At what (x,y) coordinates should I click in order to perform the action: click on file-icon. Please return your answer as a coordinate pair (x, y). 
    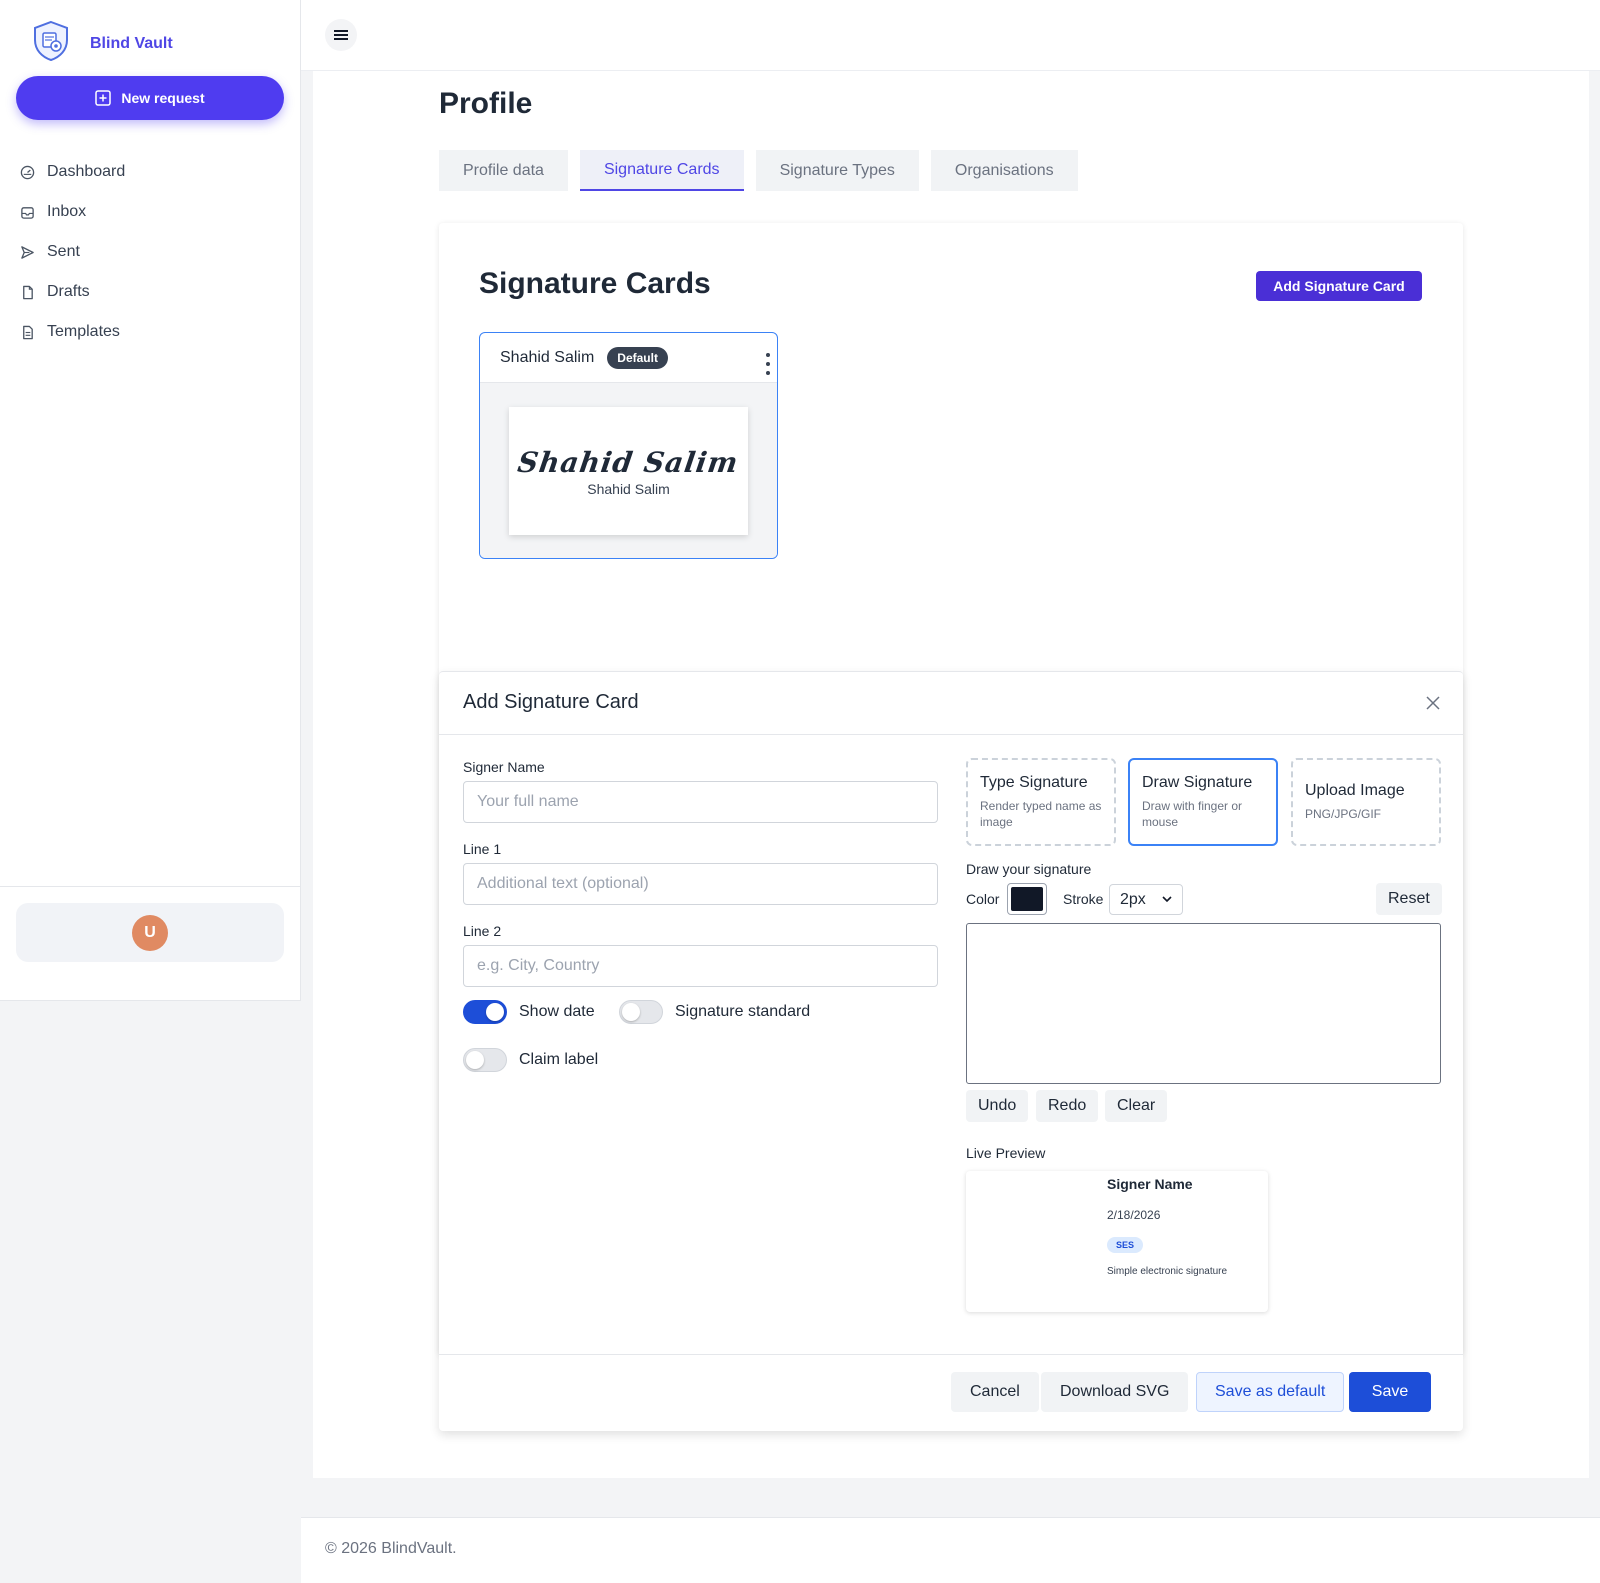
    Looking at the image, I should click on (28, 292).